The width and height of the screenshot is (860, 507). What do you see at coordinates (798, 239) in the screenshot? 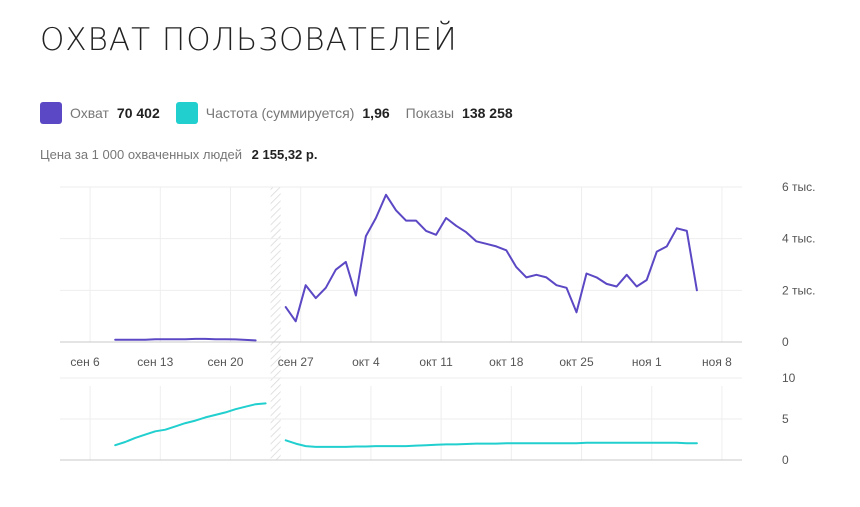
I see `y-tick-label: 4 тыс.` at bounding box center [798, 239].